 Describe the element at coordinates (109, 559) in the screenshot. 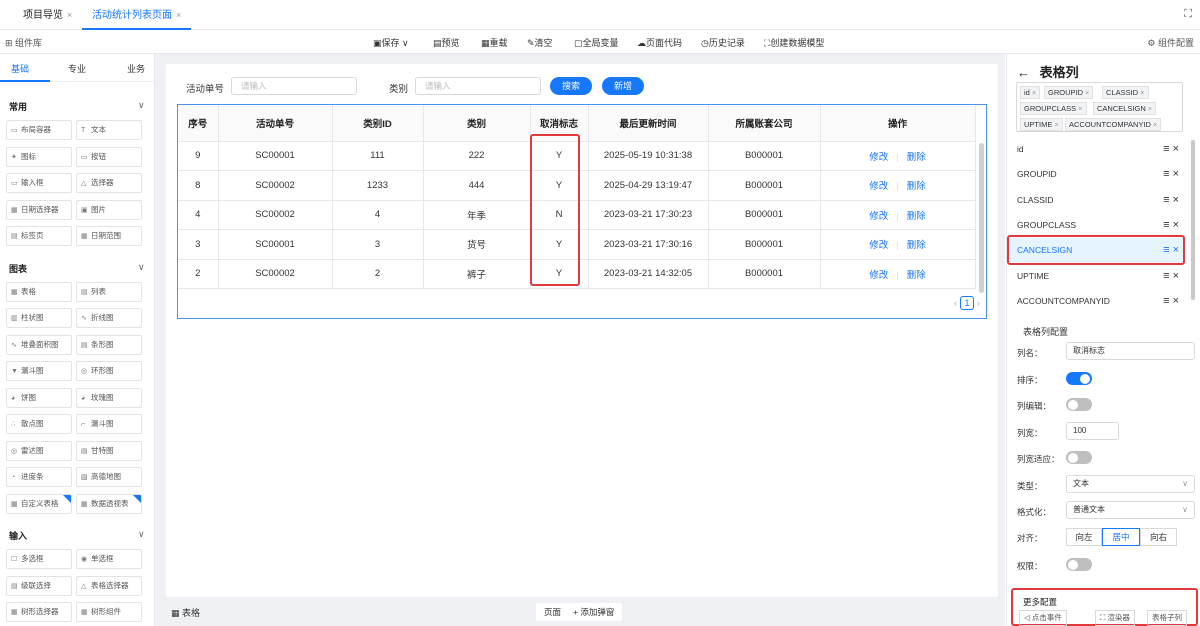

I see `component-item: ◉ 单选框` at that location.